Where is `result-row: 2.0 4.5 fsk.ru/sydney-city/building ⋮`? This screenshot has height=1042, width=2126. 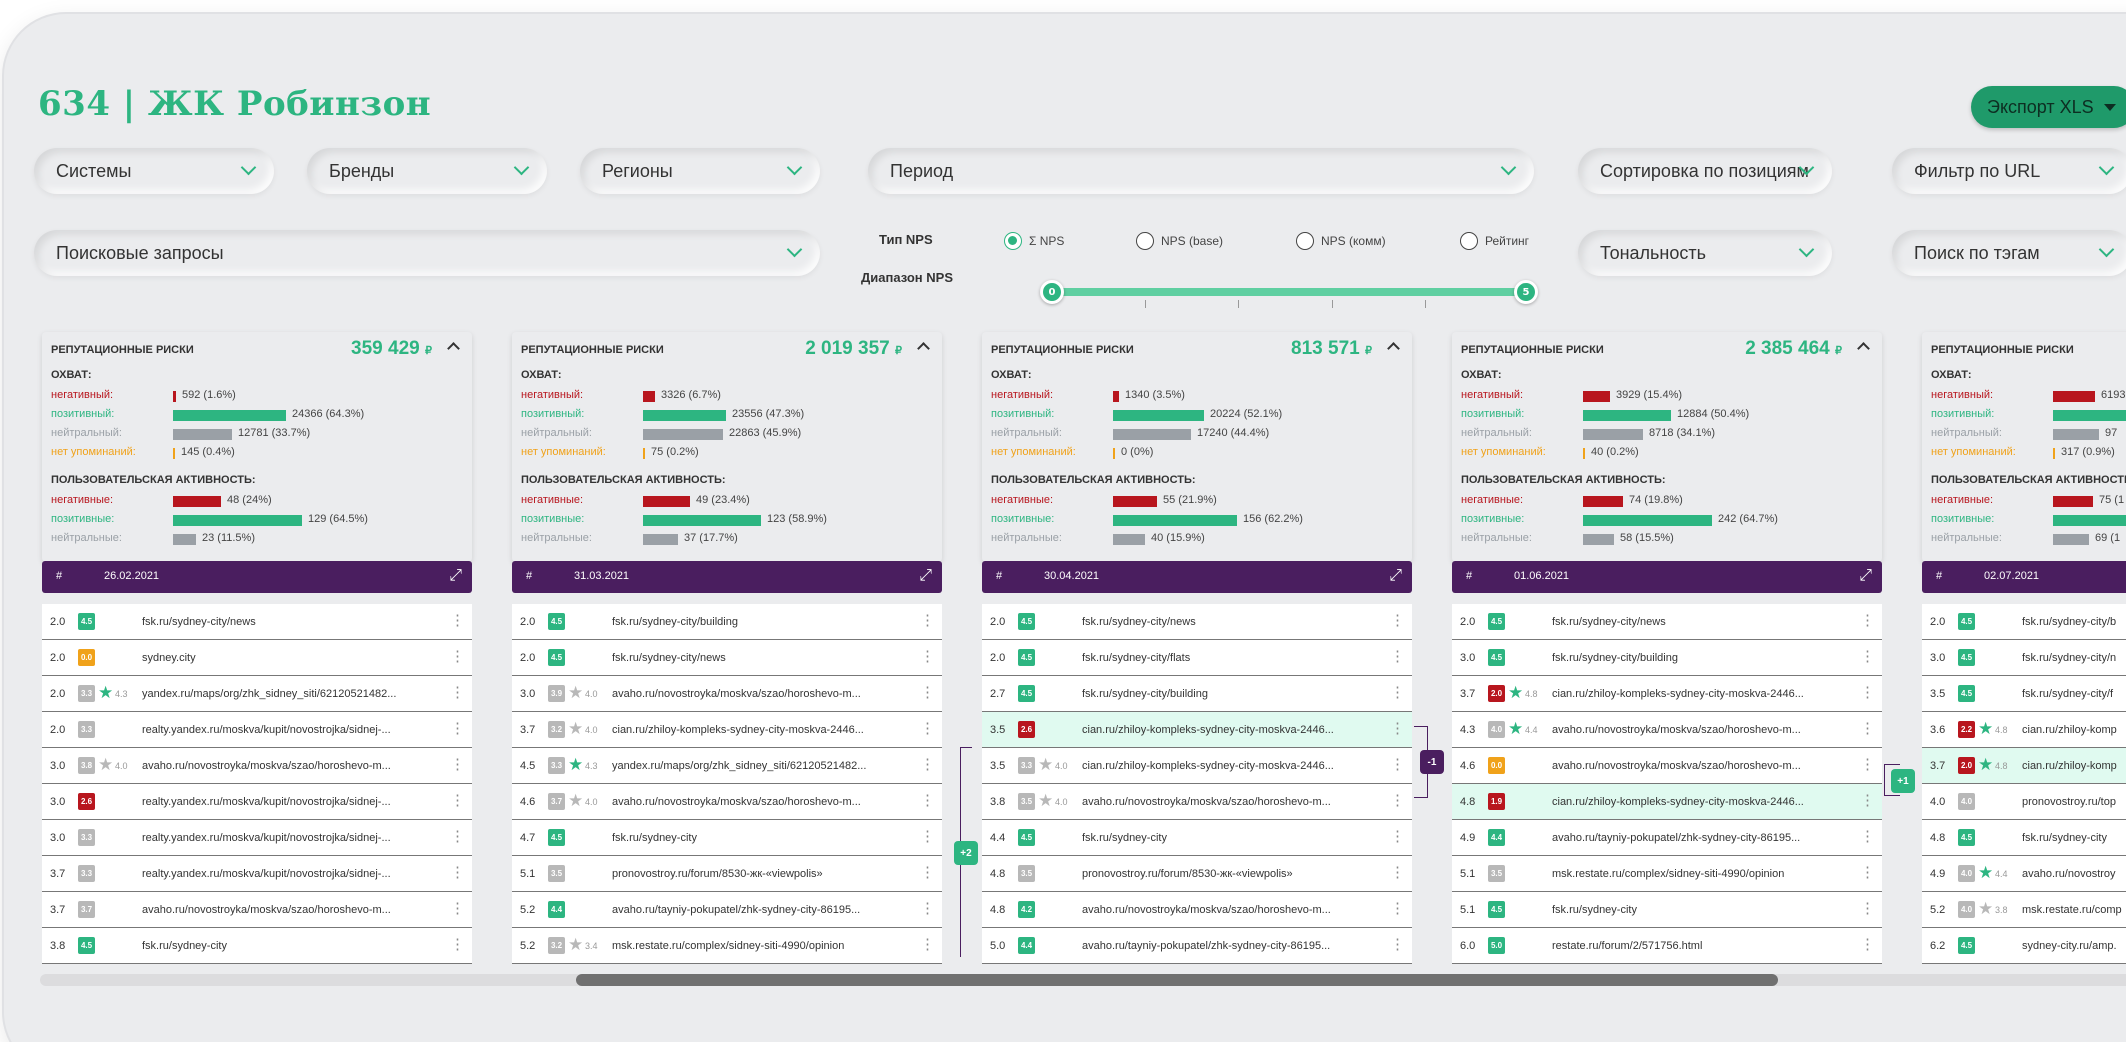
result-row: 2.0 4.5 fsk.ru/sydney-city/building ⋮ is located at coordinates (727, 622).